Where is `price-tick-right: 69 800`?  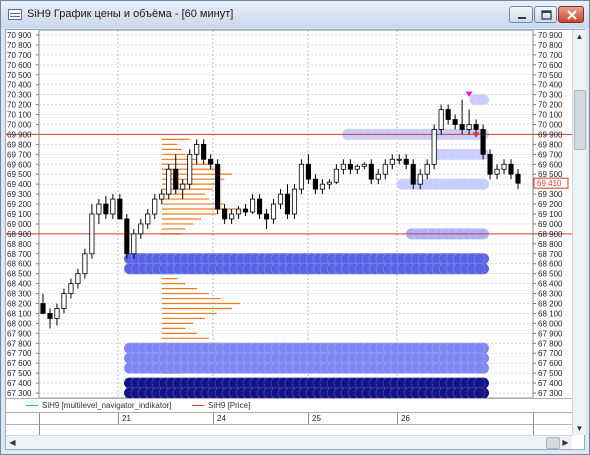
price-tick-right: 69 800 is located at coordinates (550, 144).